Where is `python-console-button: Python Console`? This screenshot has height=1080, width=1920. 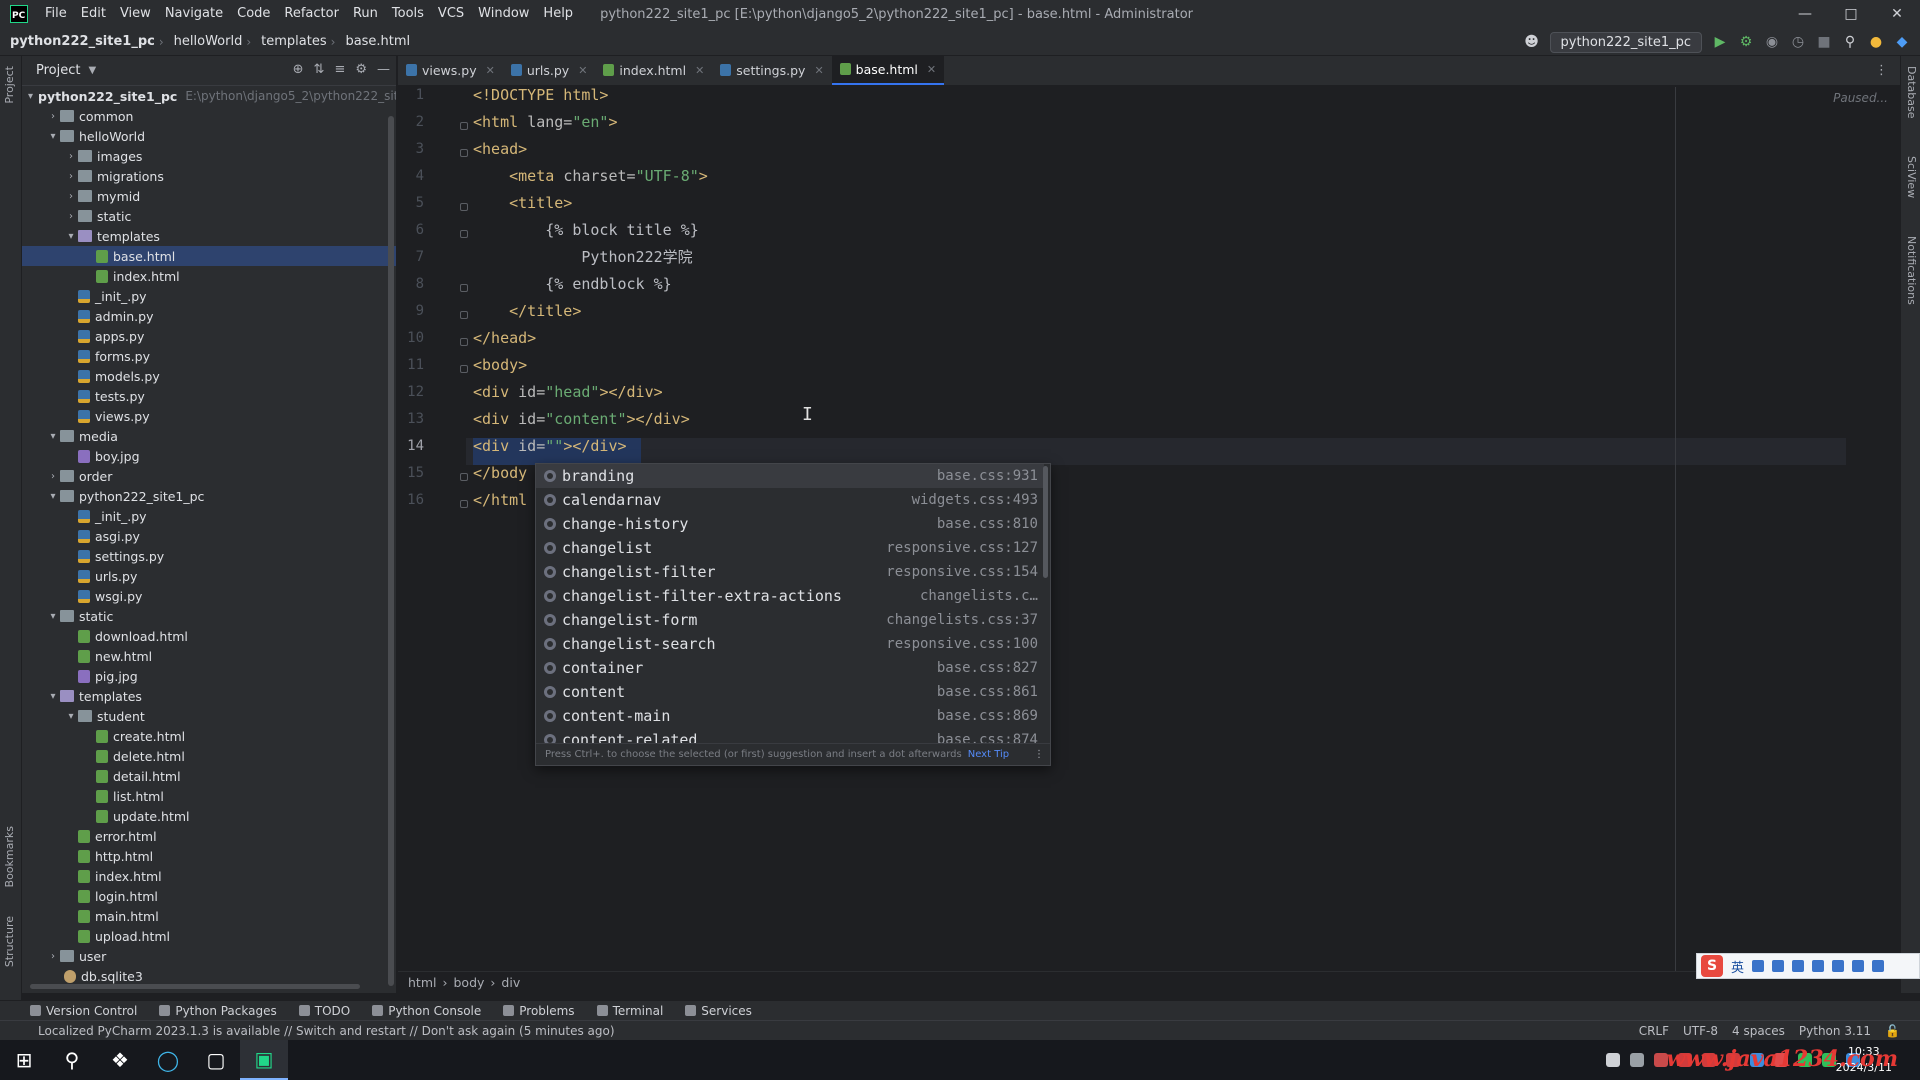 python-console-button: Python Console is located at coordinates (426, 1011).